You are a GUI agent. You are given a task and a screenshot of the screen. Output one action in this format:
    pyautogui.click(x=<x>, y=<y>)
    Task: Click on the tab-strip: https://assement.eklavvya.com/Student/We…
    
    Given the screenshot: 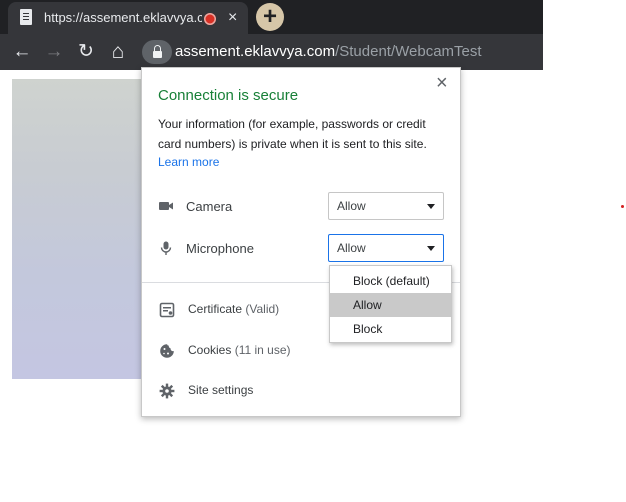 What is the action you would take?
    pyautogui.click(x=271, y=17)
    